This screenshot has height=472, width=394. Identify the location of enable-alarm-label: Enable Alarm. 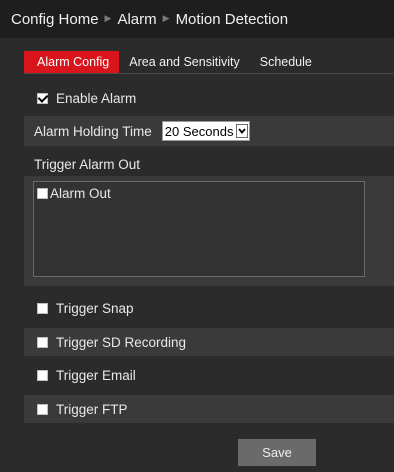
(96, 98).